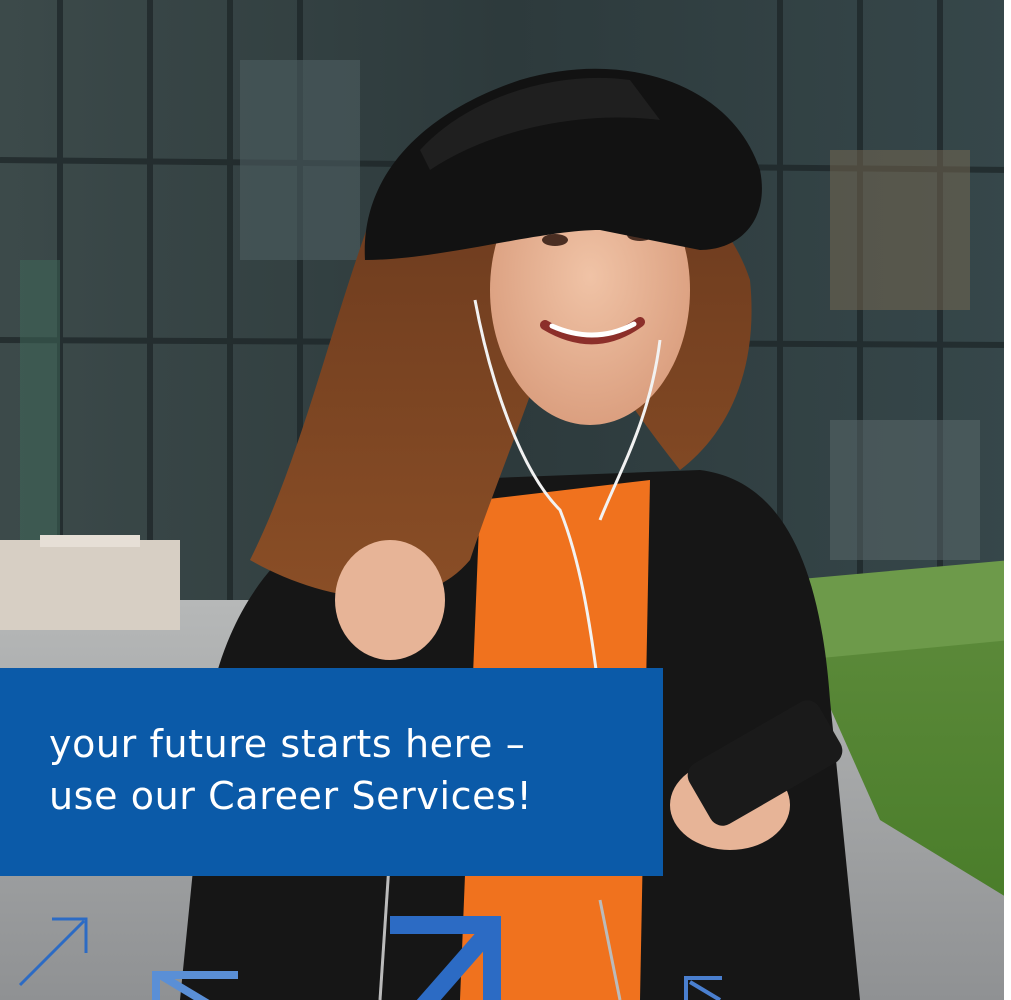 This screenshot has height=1000, width=1011. Describe the element at coordinates (370, 958) in the screenshot. I see `decorative-arrows` at that location.